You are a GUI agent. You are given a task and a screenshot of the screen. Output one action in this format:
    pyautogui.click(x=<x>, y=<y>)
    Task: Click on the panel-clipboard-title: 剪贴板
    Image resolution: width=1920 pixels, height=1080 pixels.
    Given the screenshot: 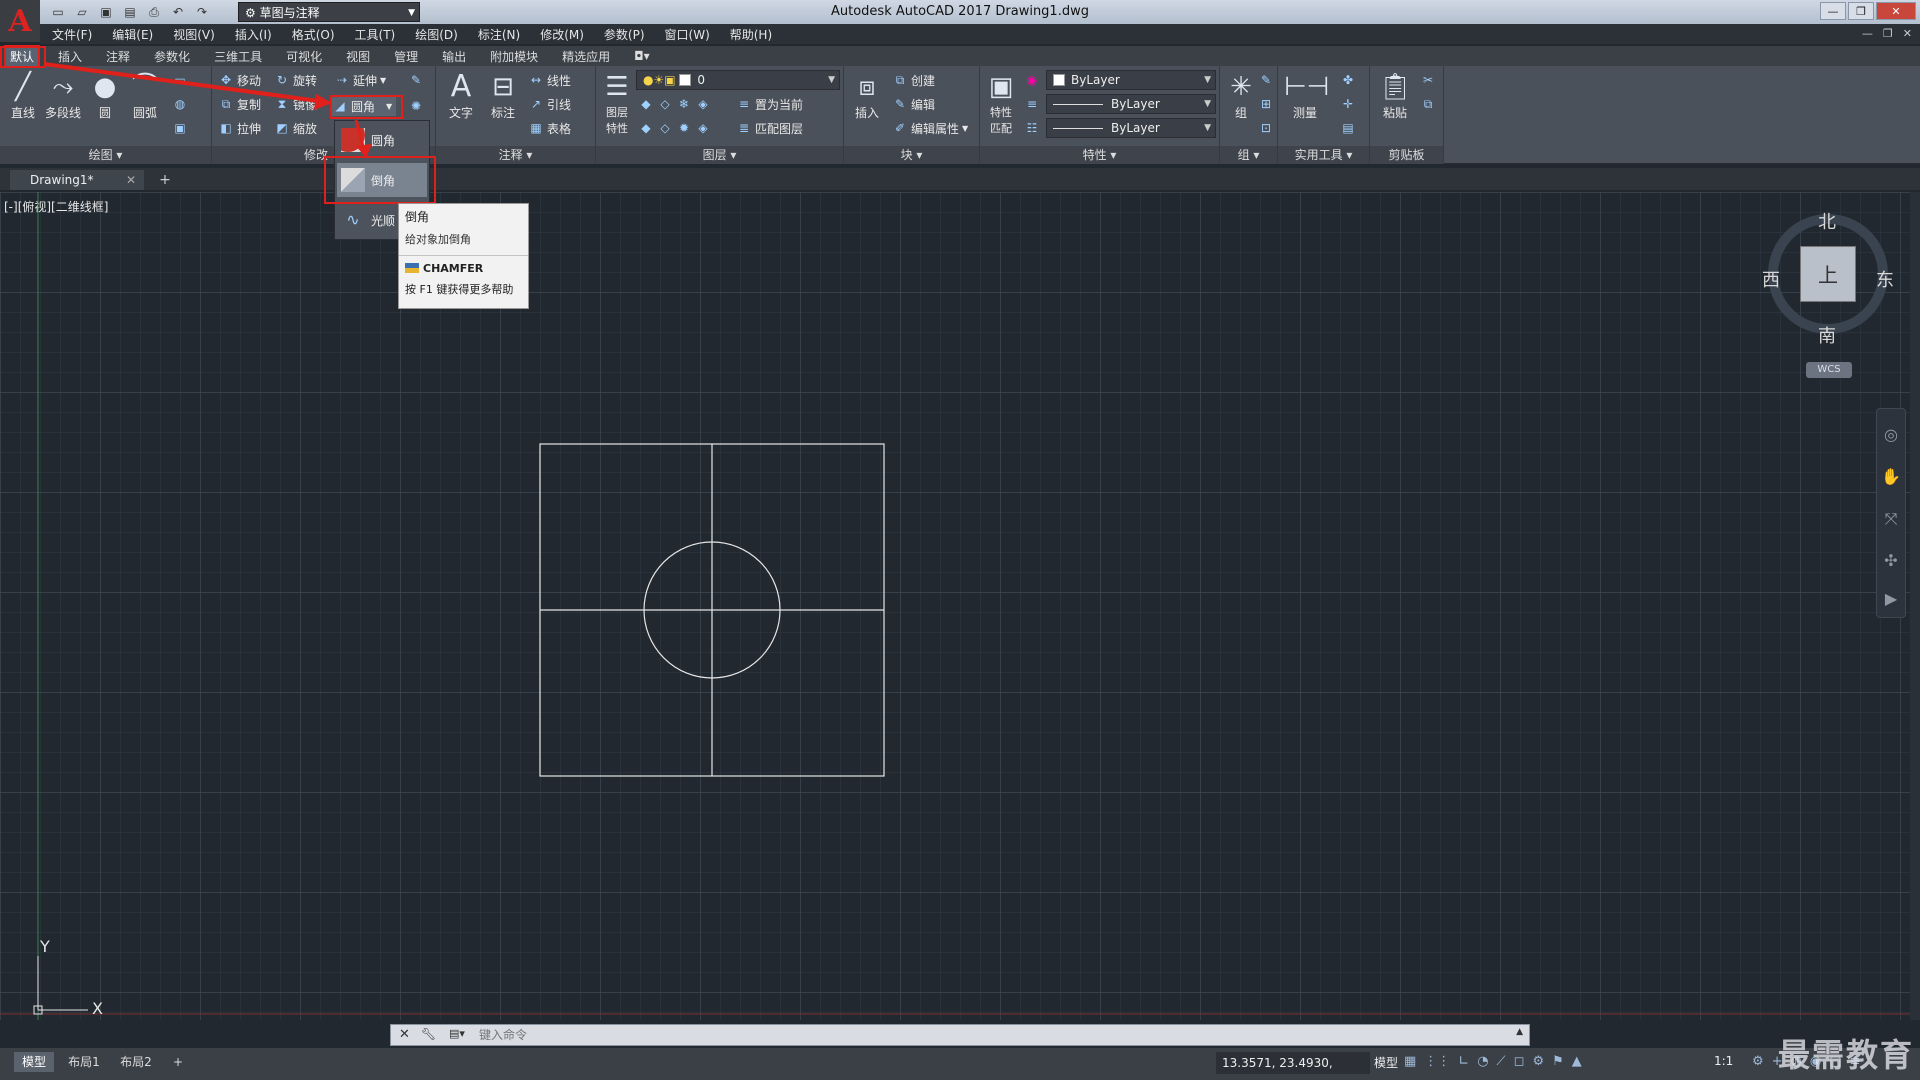 What is the action you would take?
    pyautogui.click(x=1406, y=155)
    